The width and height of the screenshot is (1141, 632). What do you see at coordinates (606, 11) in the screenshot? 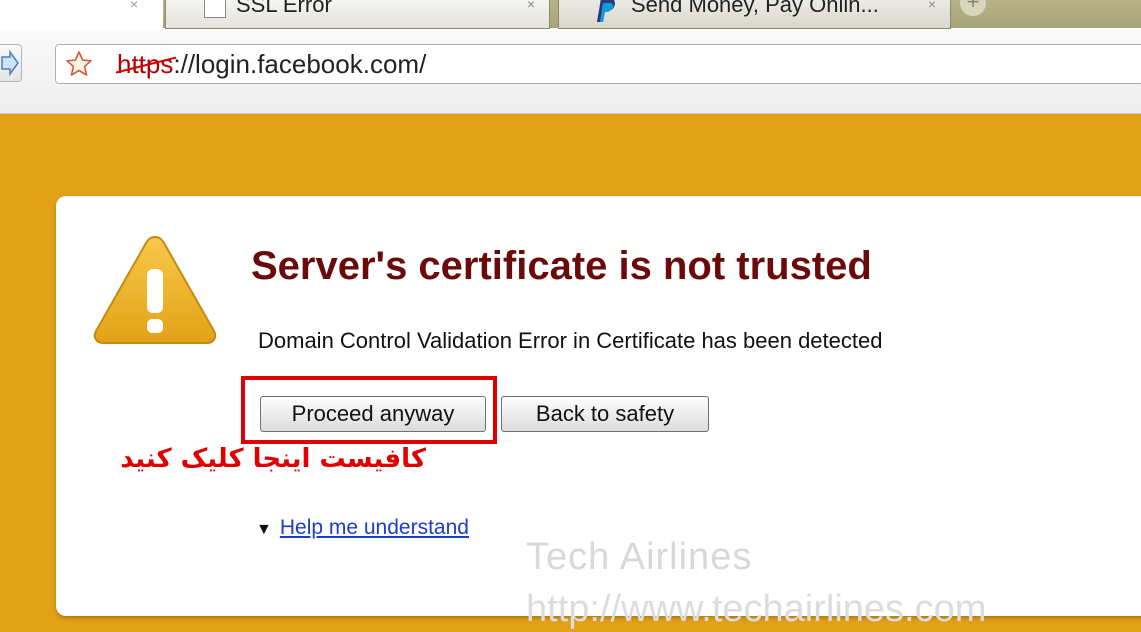
I see `paypal-icon` at bounding box center [606, 11].